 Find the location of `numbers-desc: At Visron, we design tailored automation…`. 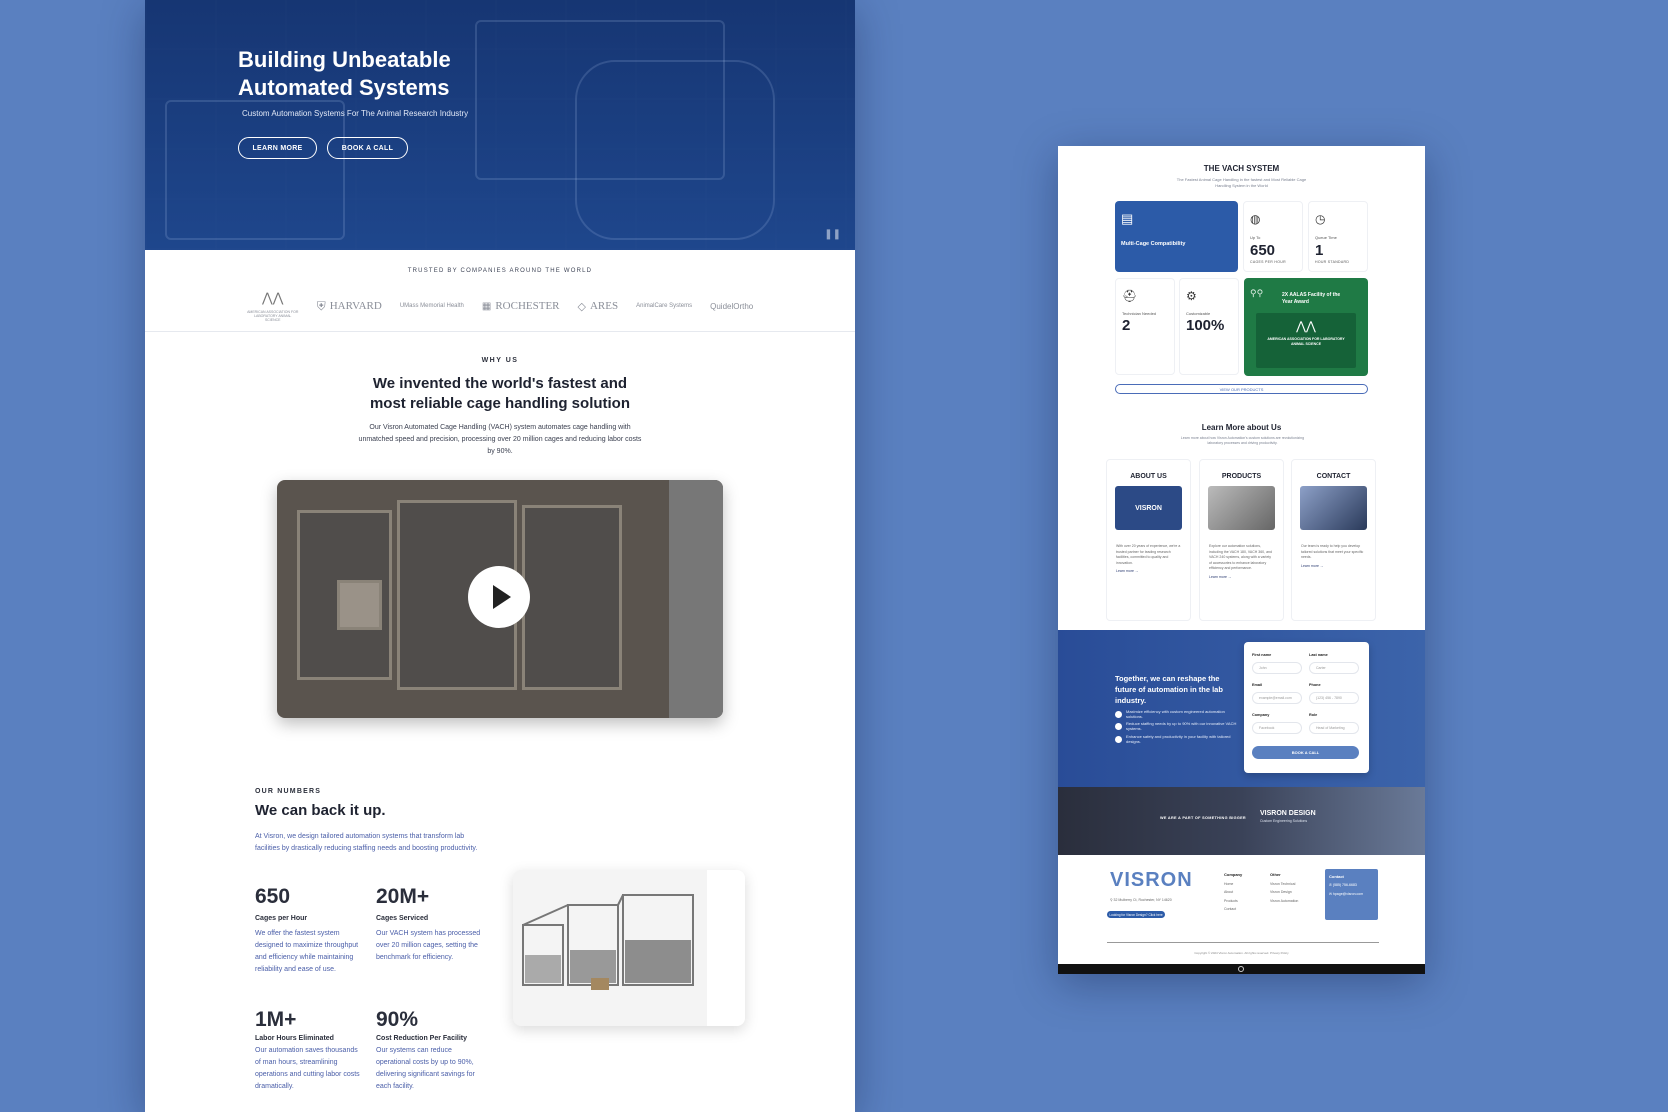

numbers-desc: At Visron, we design tailored automation… is located at coordinates (366, 842).